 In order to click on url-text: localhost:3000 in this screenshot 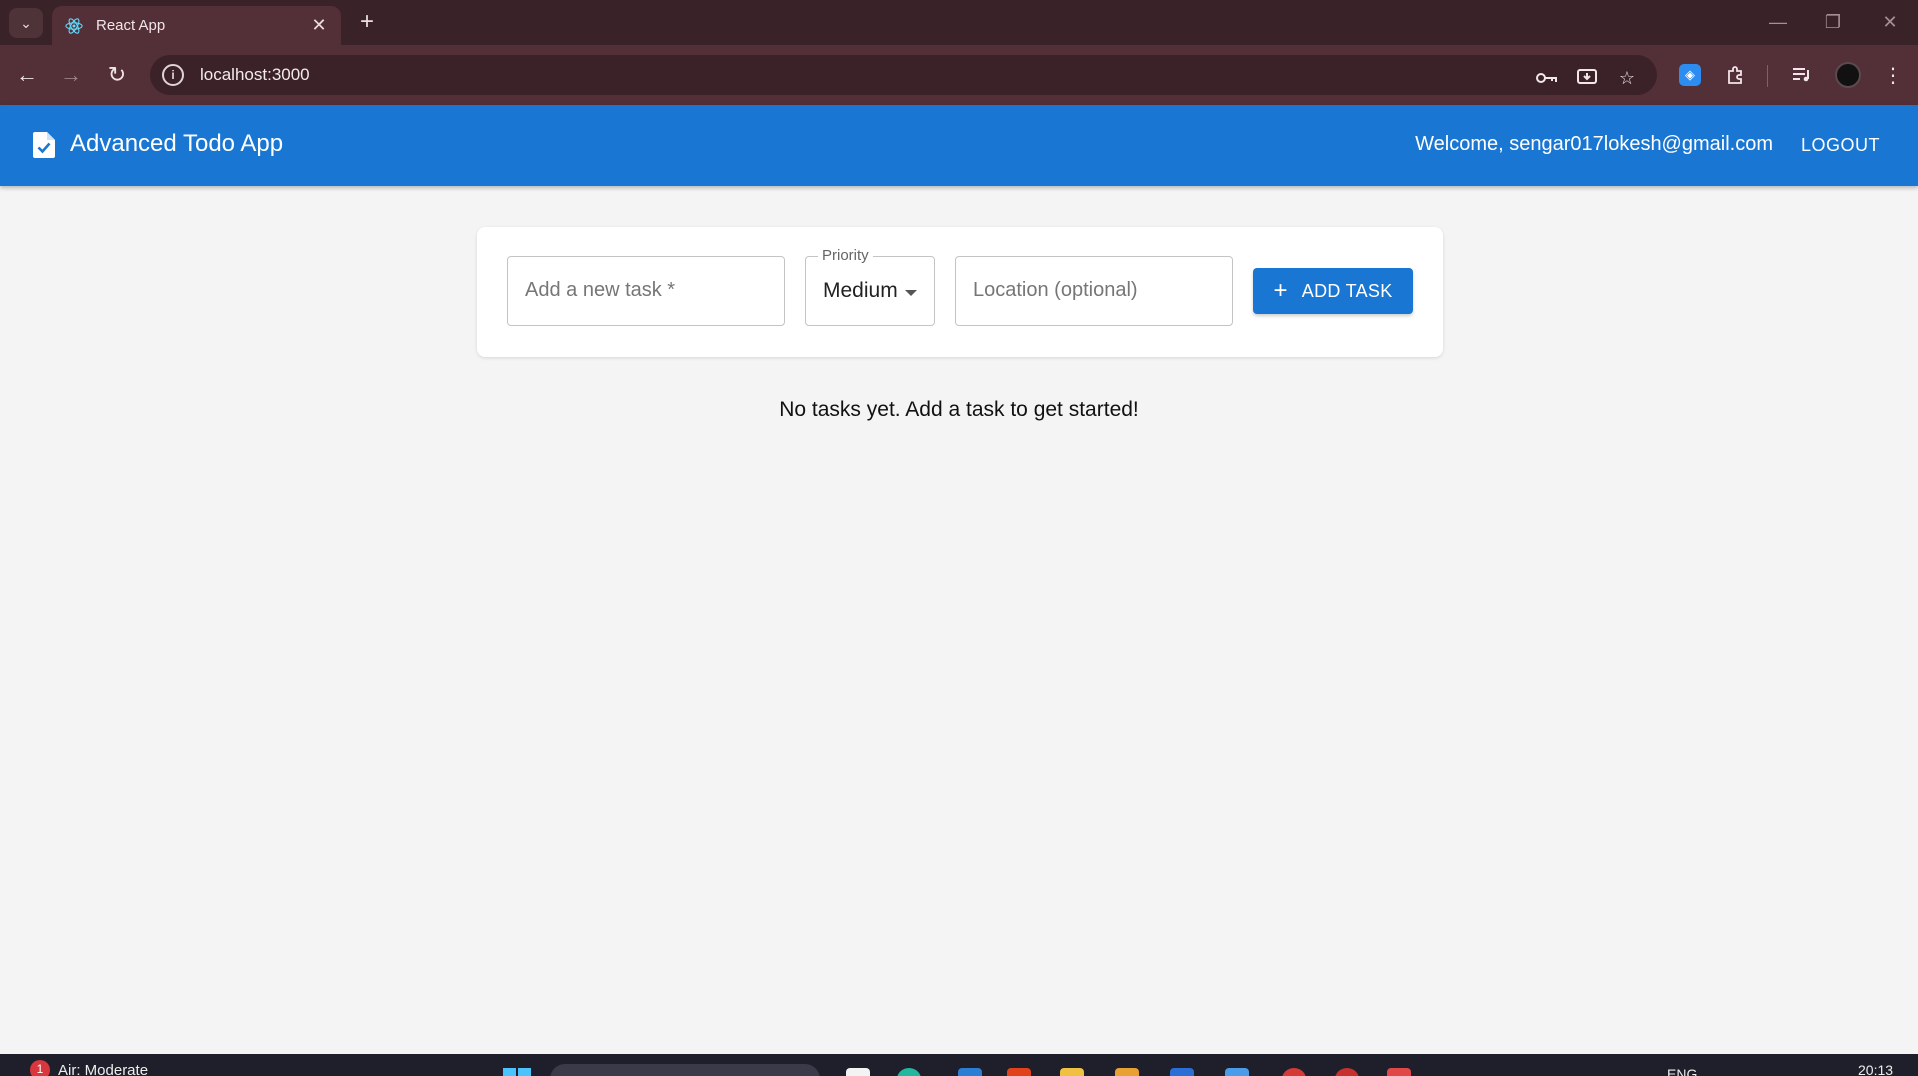, I will do `click(255, 74)`.